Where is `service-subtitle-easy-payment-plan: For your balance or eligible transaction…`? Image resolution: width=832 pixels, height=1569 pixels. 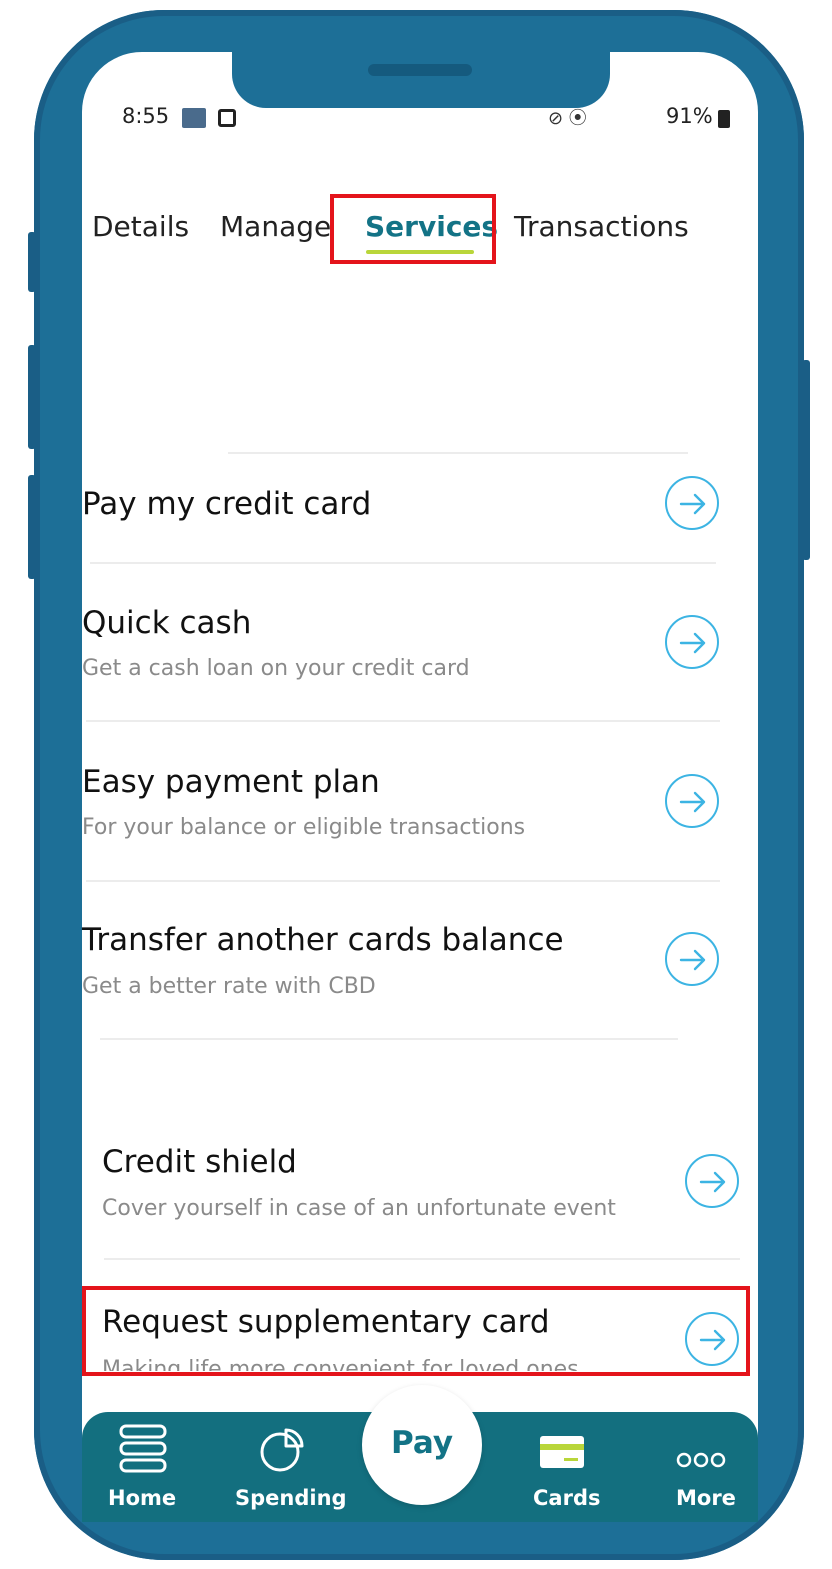
service-subtitle-easy-payment-plan: For your balance or eligible transaction… is located at coordinates (304, 827).